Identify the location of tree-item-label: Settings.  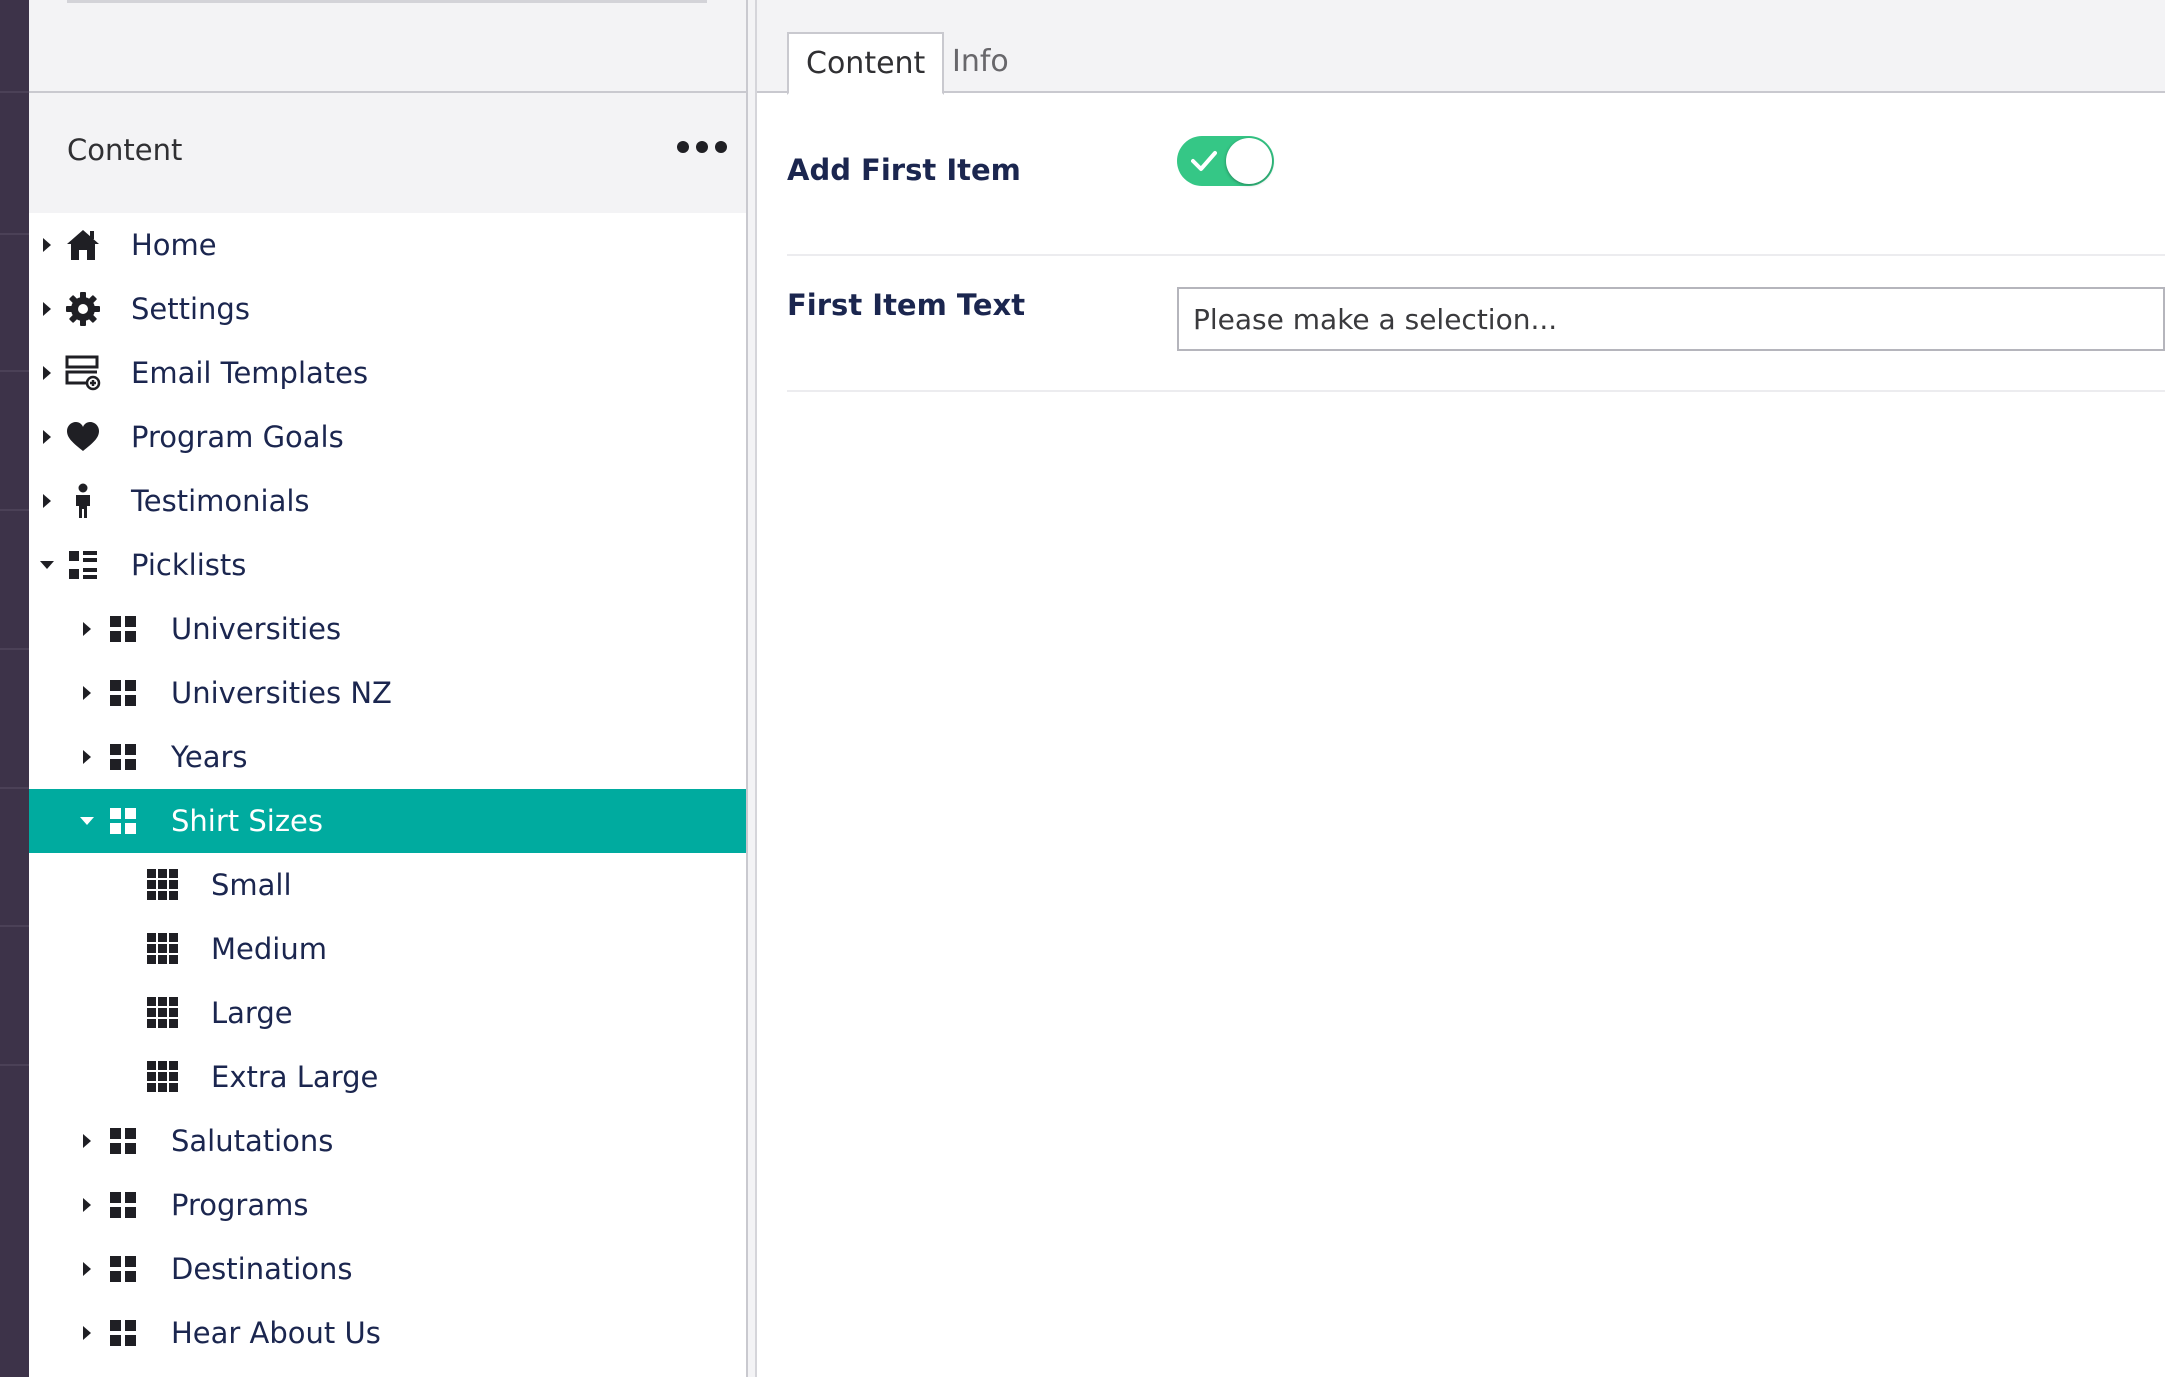
(190, 309).